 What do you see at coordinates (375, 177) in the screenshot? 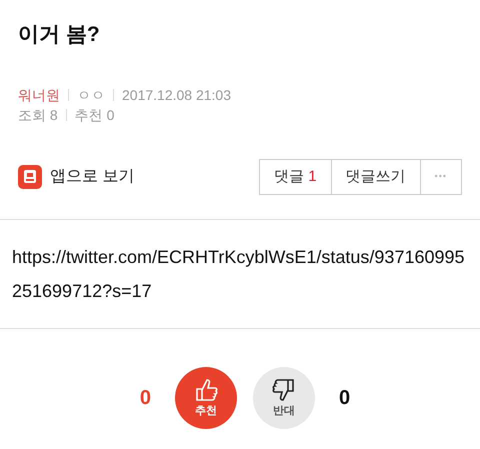
I see `write-comment-button: 댓글쓰기` at bounding box center [375, 177].